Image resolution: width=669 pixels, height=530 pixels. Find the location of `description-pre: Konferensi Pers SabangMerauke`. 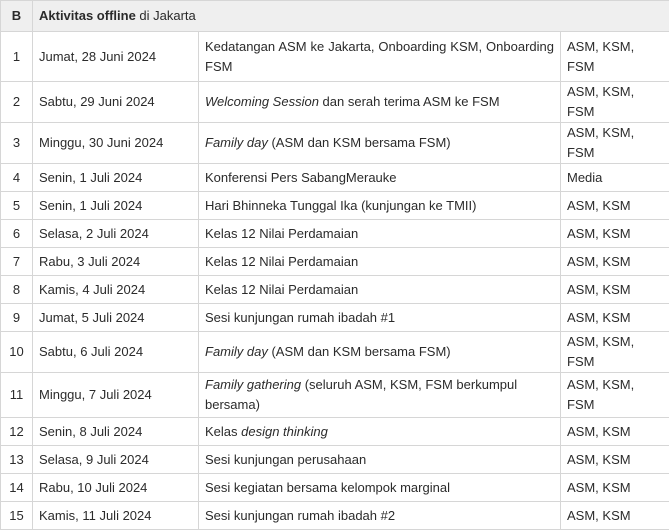

description-pre: Konferensi Pers SabangMerauke is located at coordinates (301, 177).